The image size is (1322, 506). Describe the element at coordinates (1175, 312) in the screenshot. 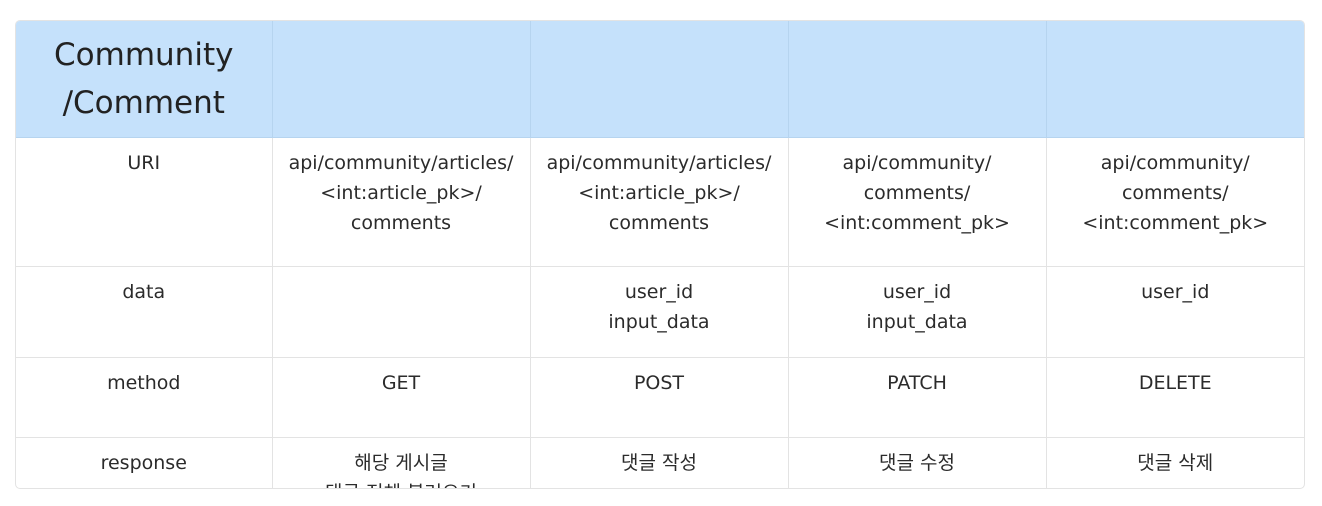

I see `table-cell: user_id` at that location.